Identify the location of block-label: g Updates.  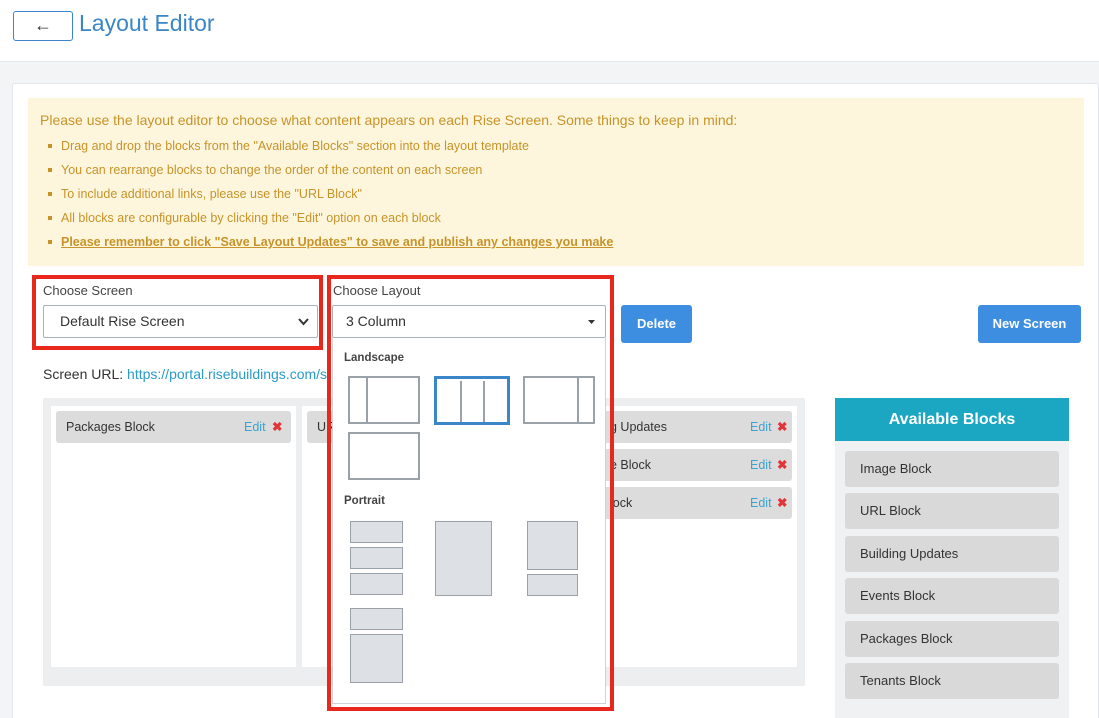
(638, 427).